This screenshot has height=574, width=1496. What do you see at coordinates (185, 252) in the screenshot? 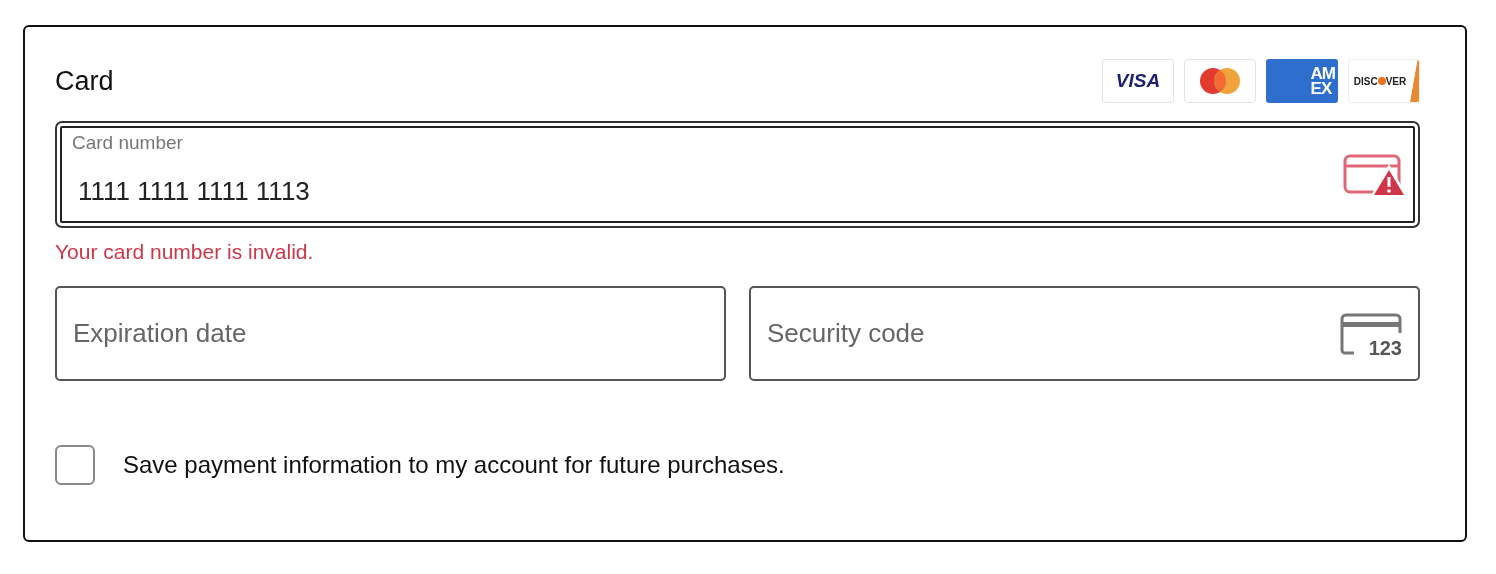
I see `error-message: Your card number is invalid.` at bounding box center [185, 252].